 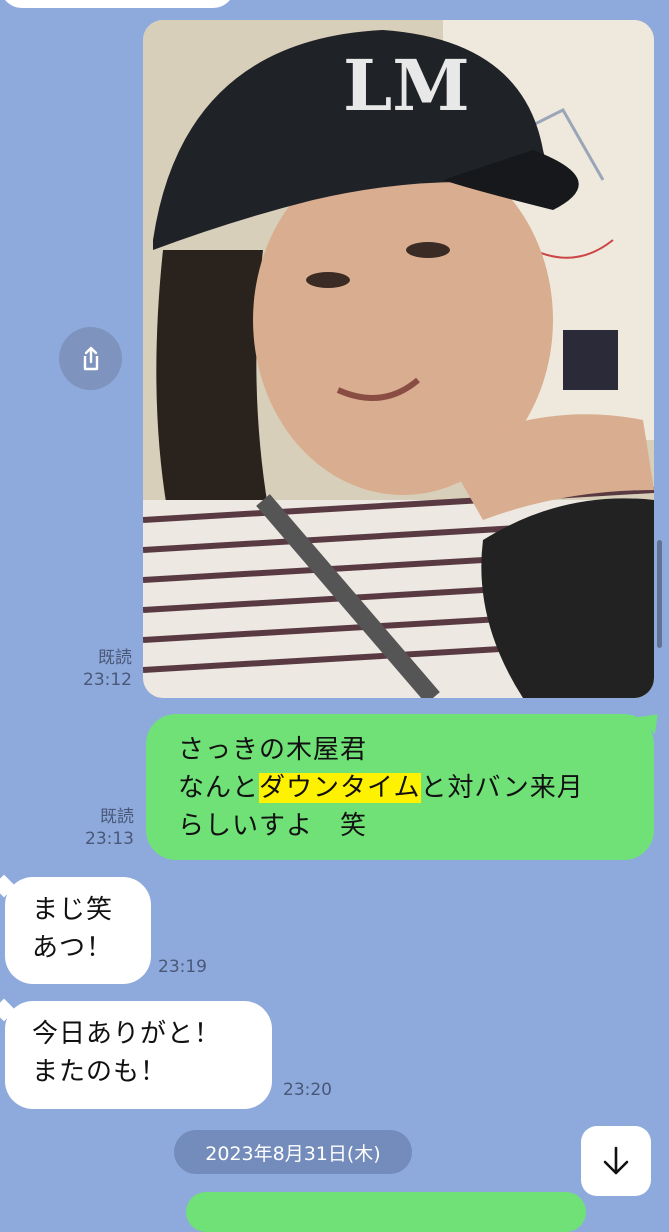 I want to click on share-button, so click(x=90, y=358).